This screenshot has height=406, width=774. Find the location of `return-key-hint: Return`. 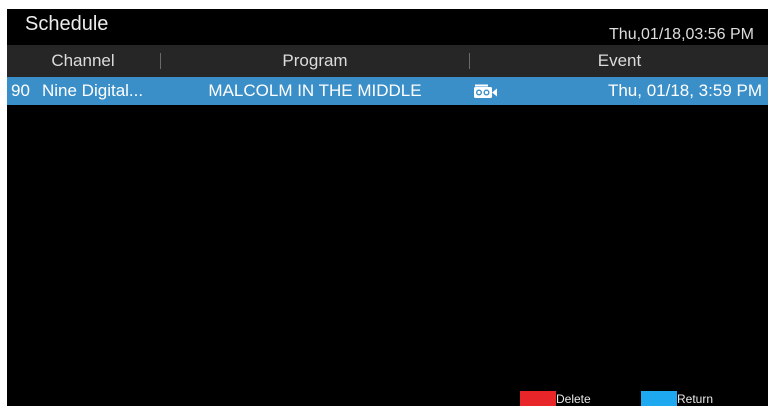

return-key-hint: Return is located at coordinates (679, 398).